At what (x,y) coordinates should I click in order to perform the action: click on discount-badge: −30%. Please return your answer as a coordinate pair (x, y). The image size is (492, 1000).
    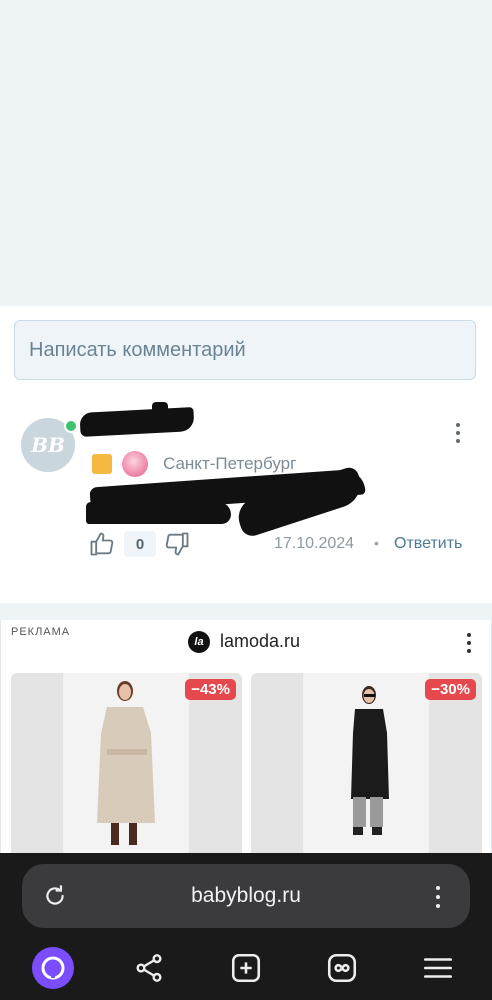
    Looking at the image, I should click on (450, 689).